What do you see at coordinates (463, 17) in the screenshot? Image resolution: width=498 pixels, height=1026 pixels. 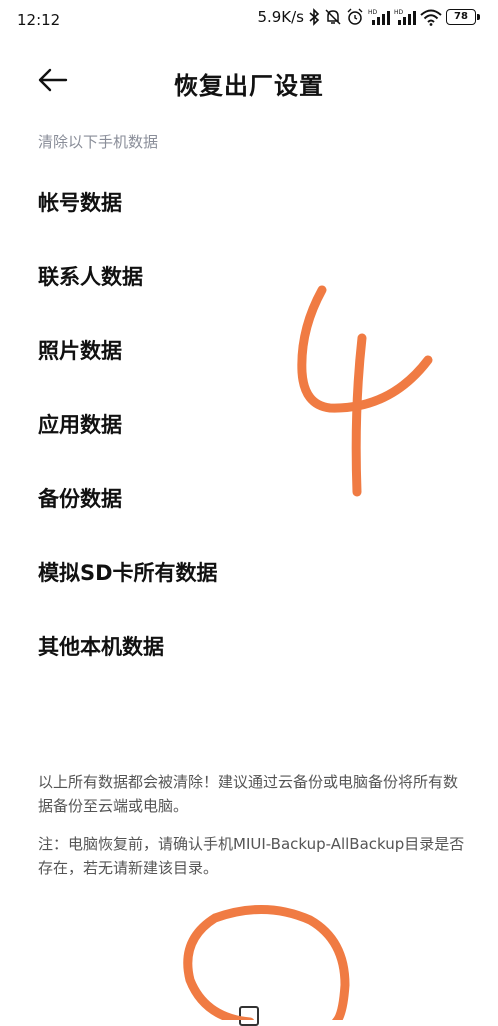 I see `battery-icon: 78` at bounding box center [463, 17].